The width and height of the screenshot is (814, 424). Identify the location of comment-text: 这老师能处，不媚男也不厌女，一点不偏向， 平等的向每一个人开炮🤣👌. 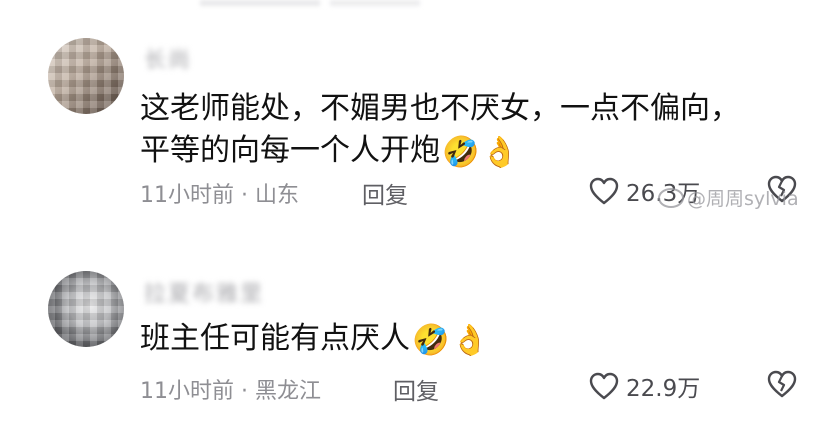
(440, 131).